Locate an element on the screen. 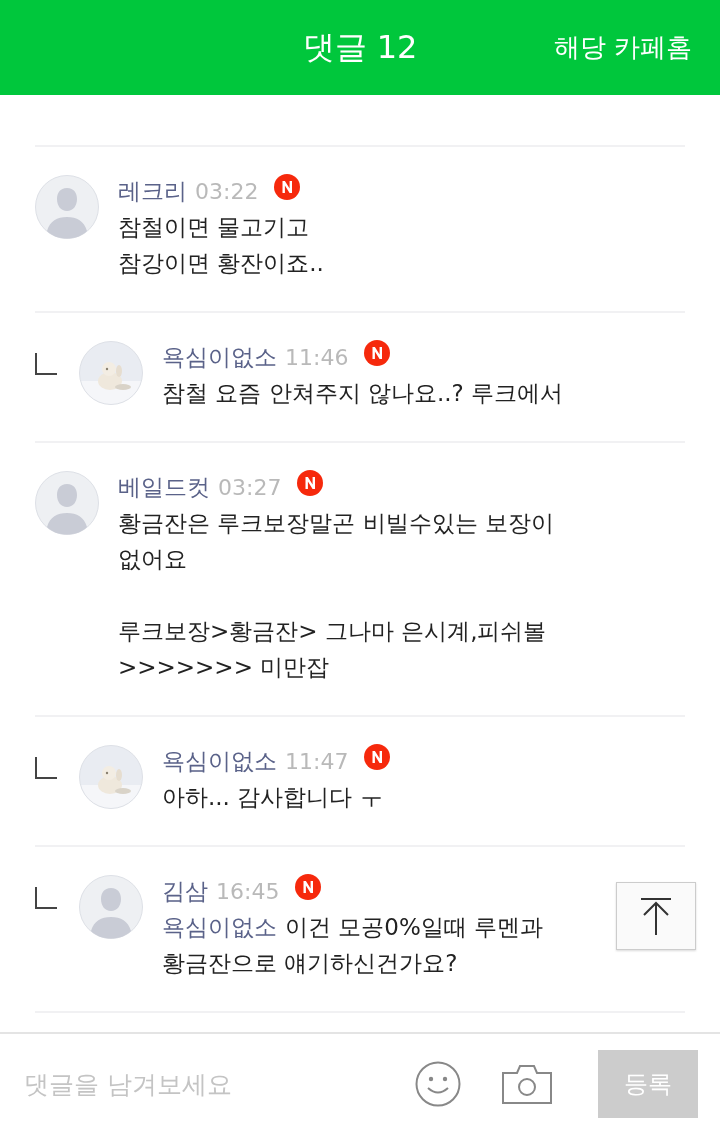 The width and height of the screenshot is (720, 1134). author-name: 베일드컷 is located at coordinates (164, 487).